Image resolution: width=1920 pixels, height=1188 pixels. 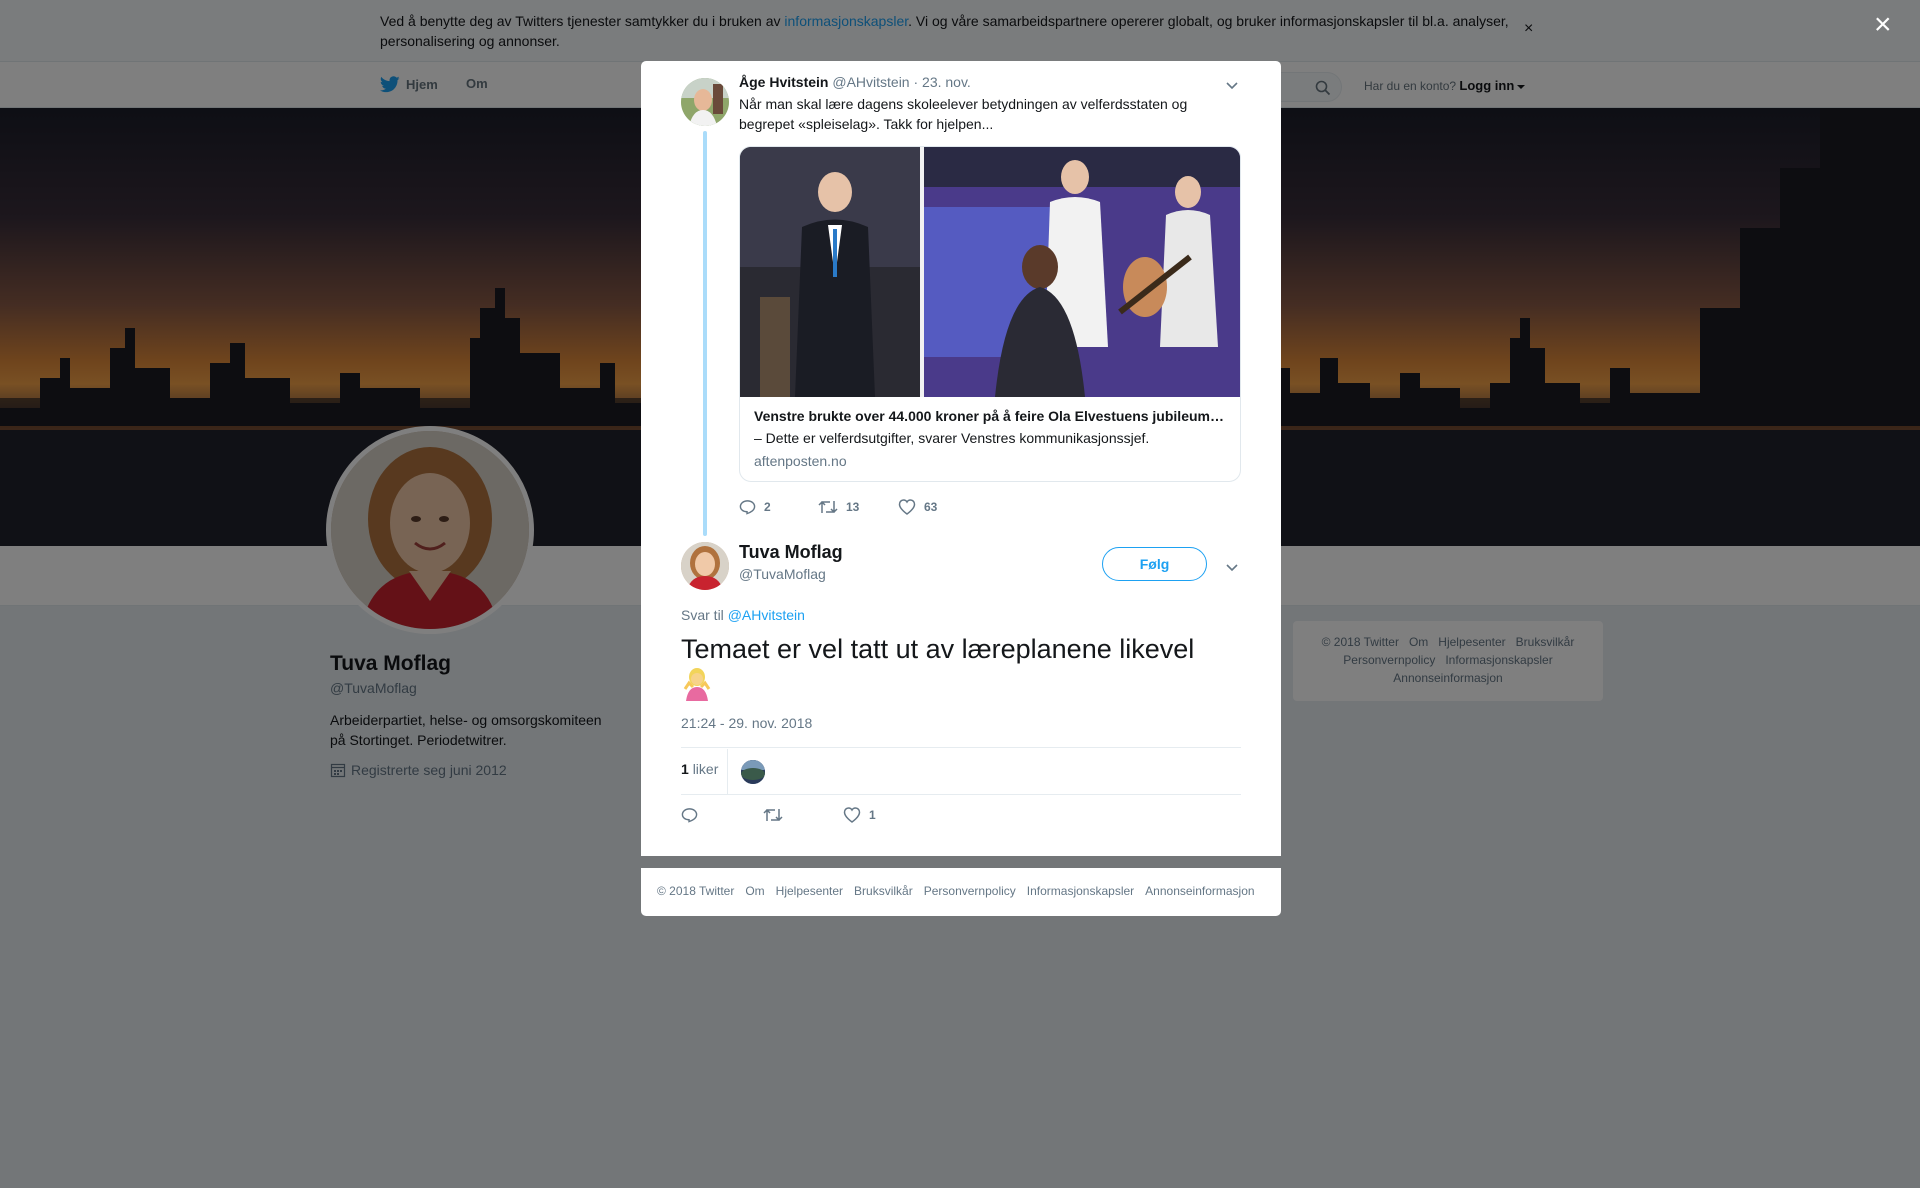 What do you see at coordinates (803, 815) in the screenshot?
I see `main-retweet-button` at bounding box center [803, 815].